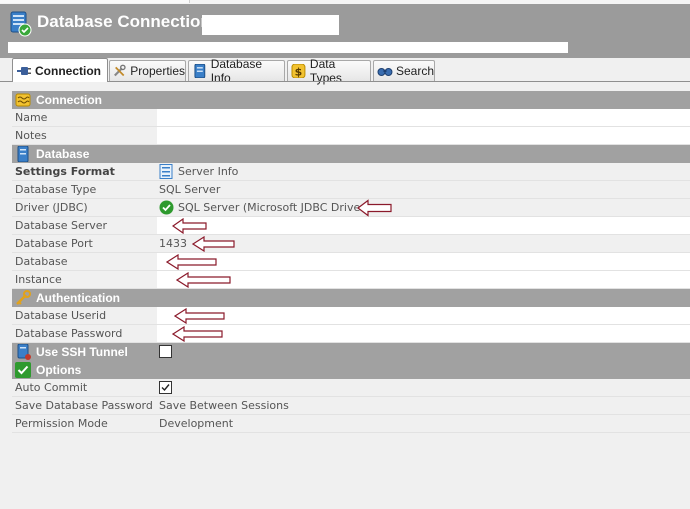 The height and width of the screenshot is (509, 690). I want to click on dollar-icon: $, so click(298, 71).